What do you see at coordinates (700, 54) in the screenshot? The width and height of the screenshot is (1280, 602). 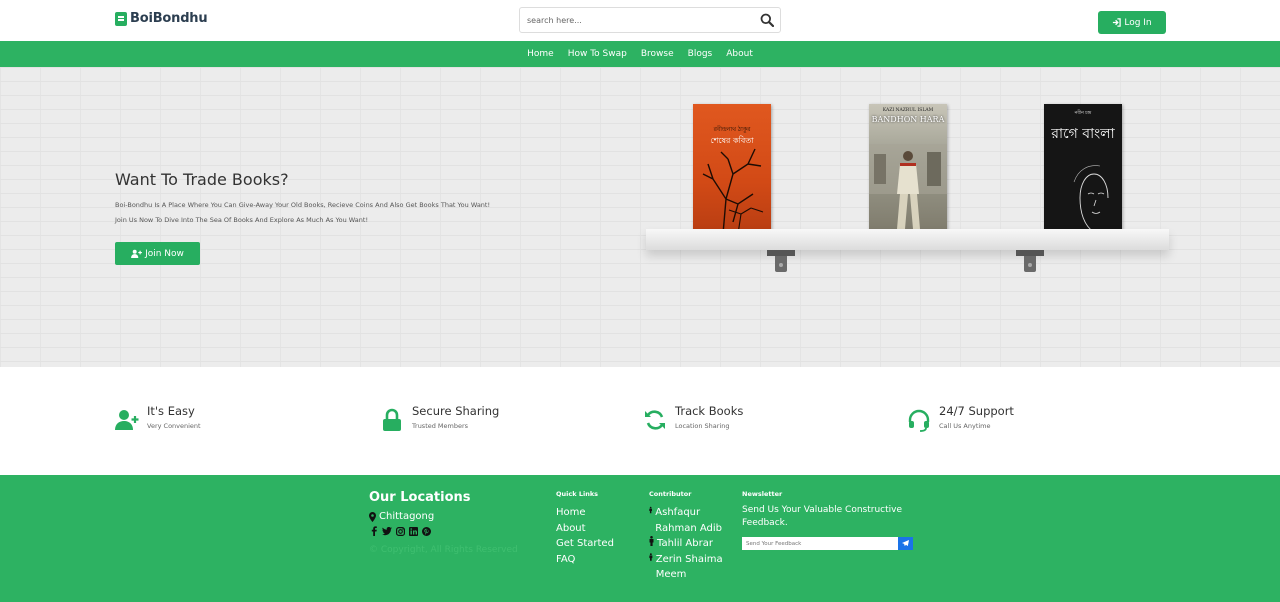 I see `nav-blogs: Blogs` at bounding box center [700, 54].